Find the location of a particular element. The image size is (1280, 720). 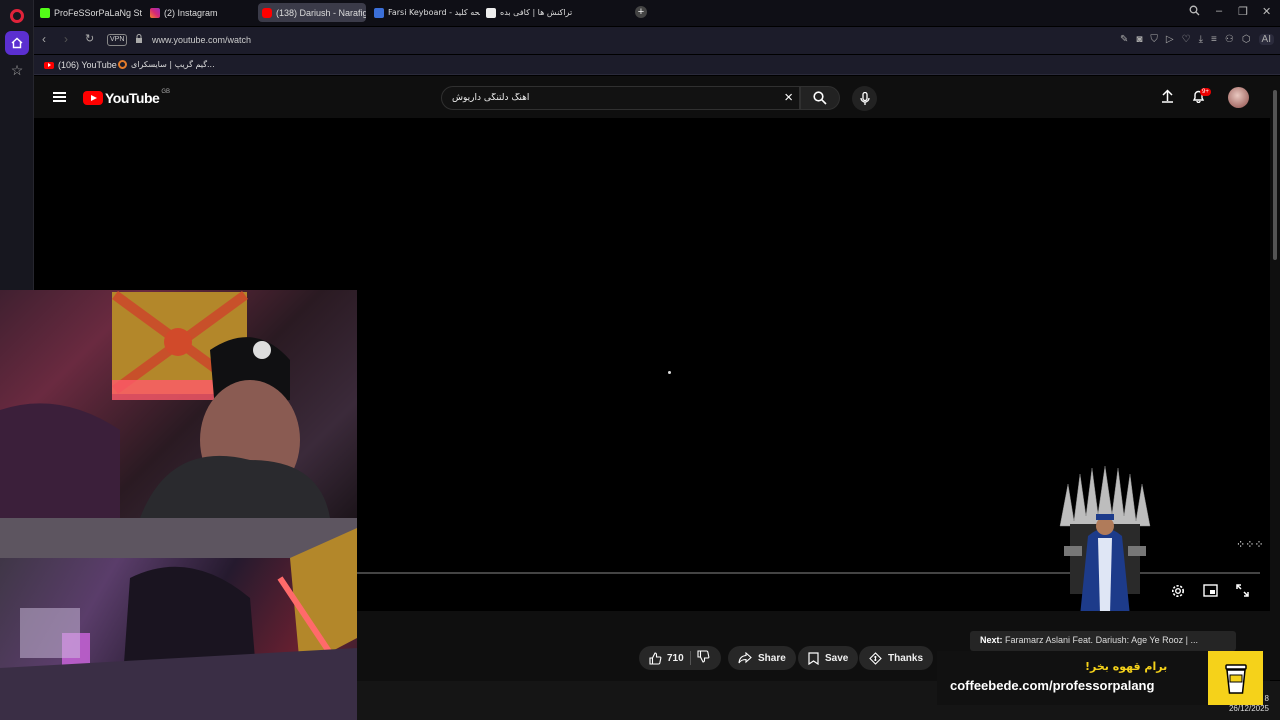

search-input is located at coordinates (602, 98).